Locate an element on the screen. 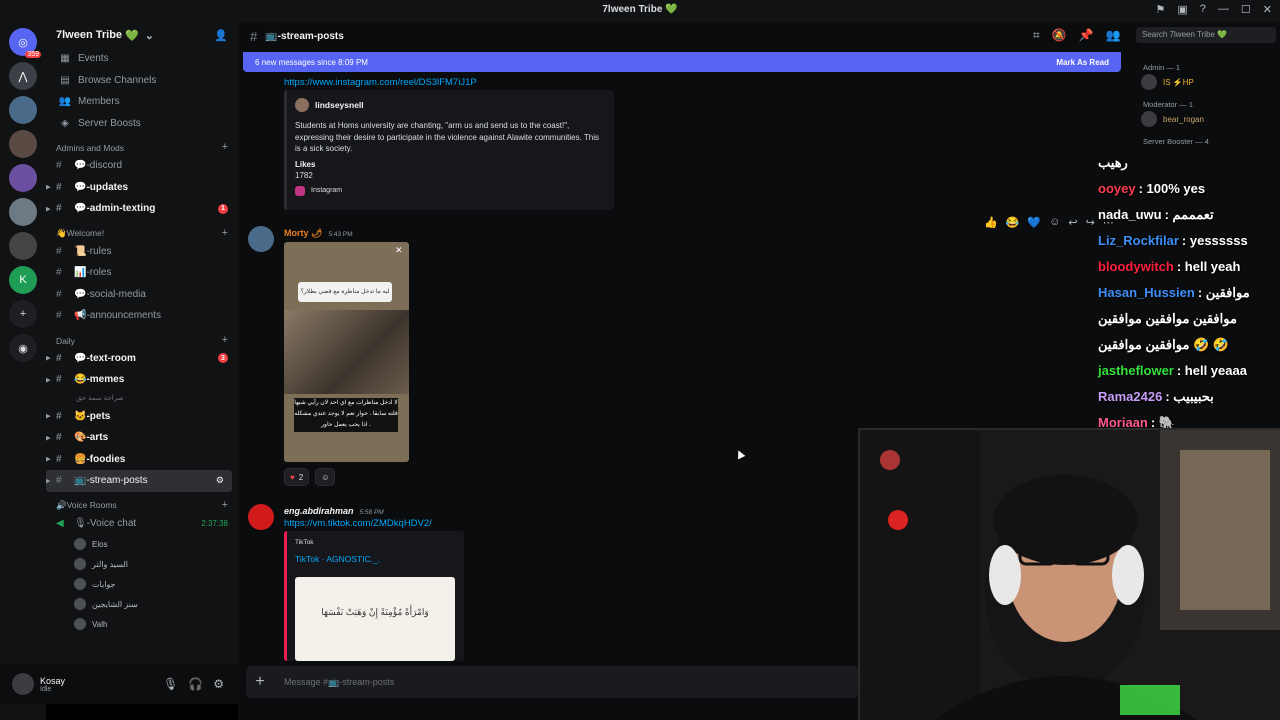 Image resolution: width=1280 pixels, height=720 pixels. add-attachment-icon: + is located at coordinates (260, 682).